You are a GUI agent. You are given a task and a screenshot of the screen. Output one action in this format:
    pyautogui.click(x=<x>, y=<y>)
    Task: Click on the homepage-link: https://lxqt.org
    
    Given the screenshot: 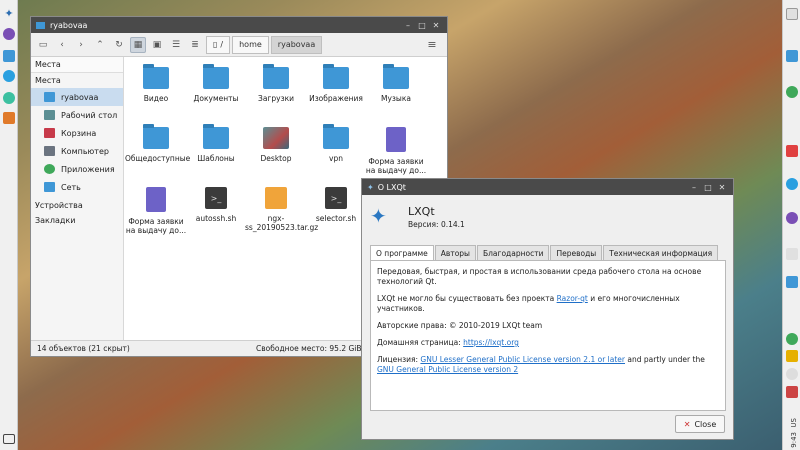 What is the action you would take?
    pyautogui.click(x=491, y=342)
    